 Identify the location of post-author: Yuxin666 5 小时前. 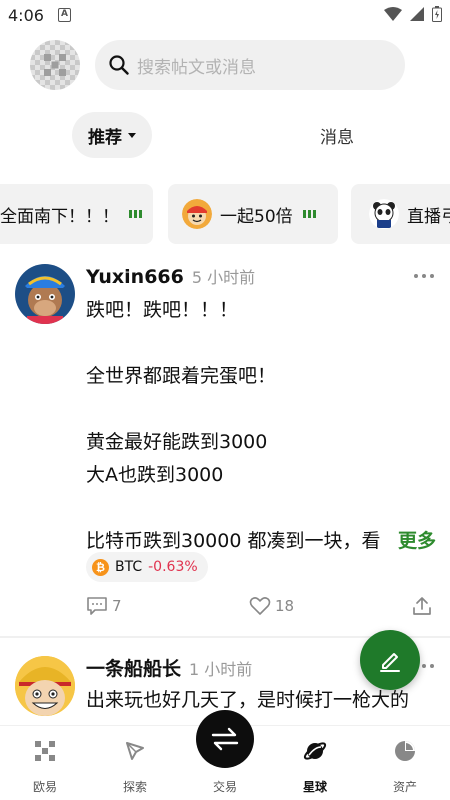
(170, 276).